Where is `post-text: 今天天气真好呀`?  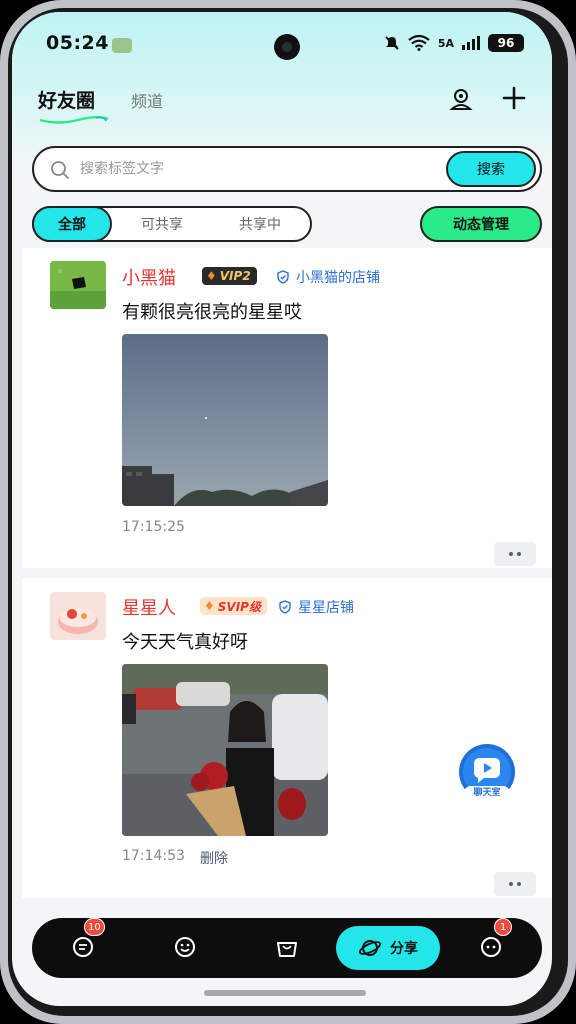 post-text: 今天天气真好呀 is located at coordinates (185, 642).